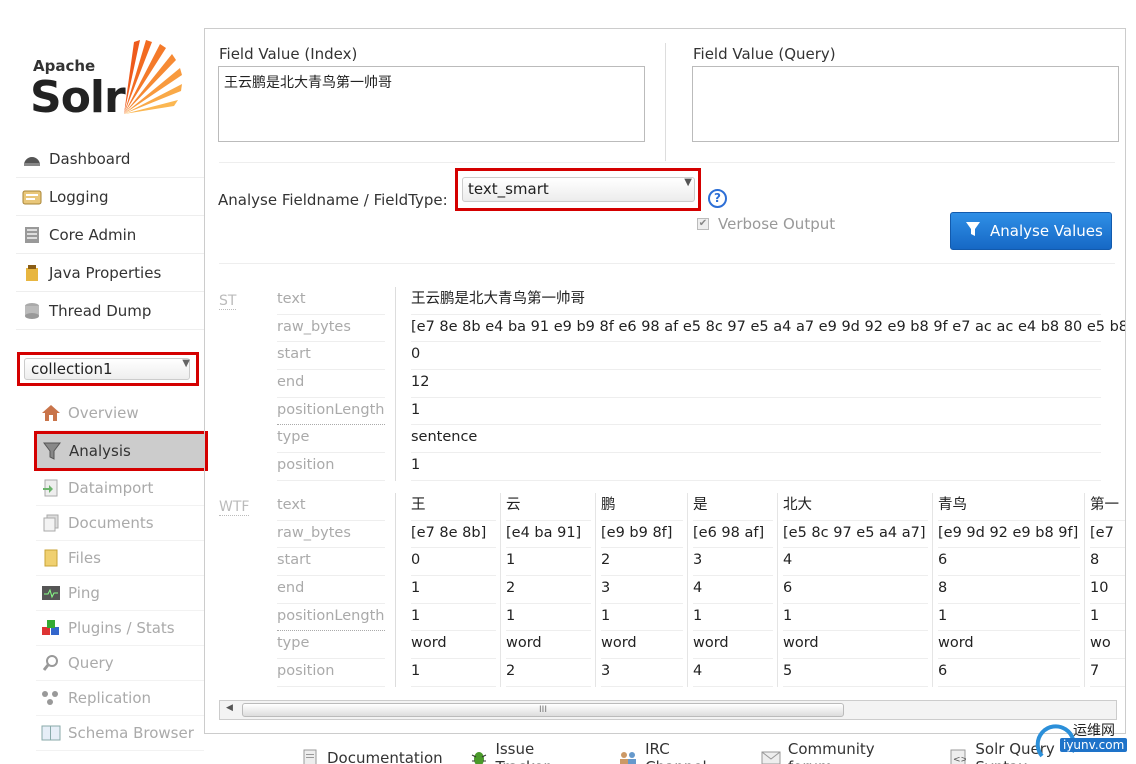  What do you see at coordinates (1094, 745) in the screenshot?
I see `watermark-url: iyunv.com` at bounding box center [1094, 745].